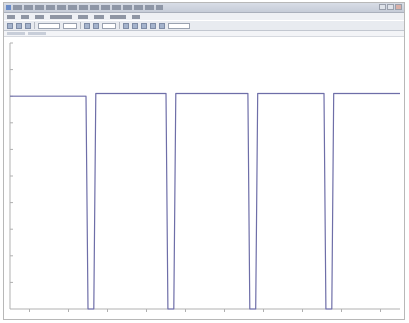 The width and height of the screenshot is (409, 323). Describe the element at coordinates (204, 8) in the screenshot. I see `title-bar` at that location.